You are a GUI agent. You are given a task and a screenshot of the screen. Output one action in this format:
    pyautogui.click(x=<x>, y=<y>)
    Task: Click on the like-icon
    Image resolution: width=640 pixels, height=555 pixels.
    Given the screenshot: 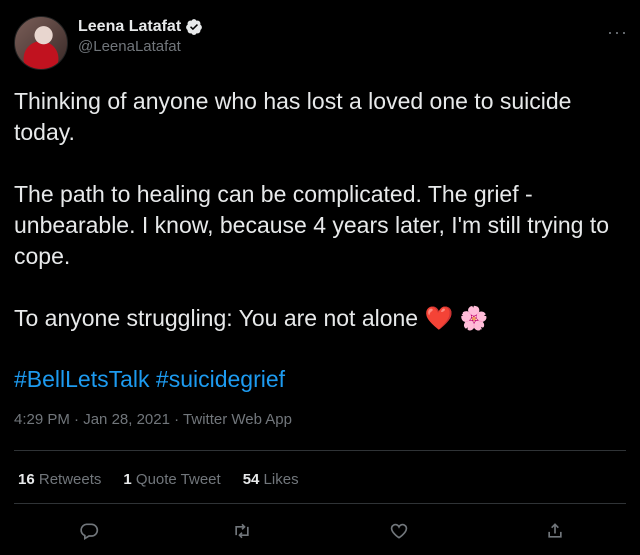 What is the action you would take?
    pyautogui.click(x=399, y=531)
    